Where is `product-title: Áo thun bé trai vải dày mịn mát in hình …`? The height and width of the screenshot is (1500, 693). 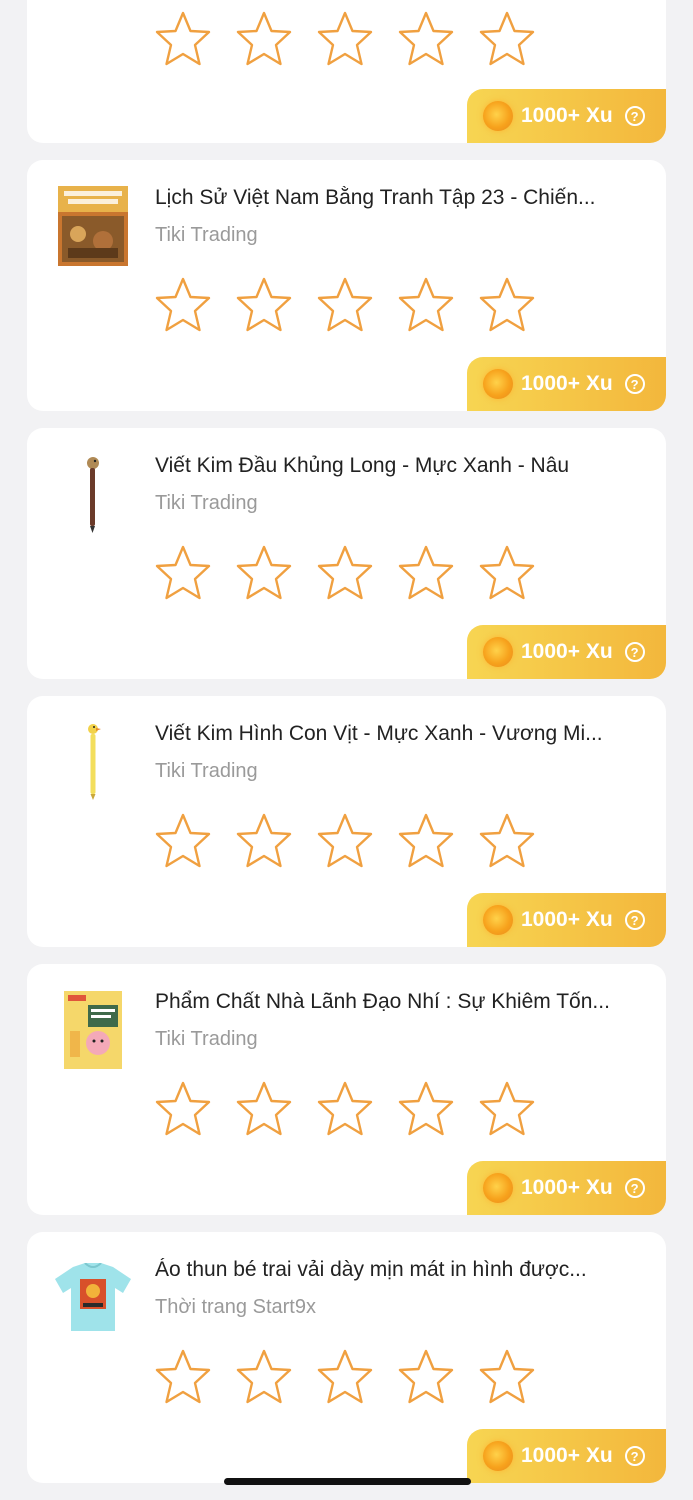 product-title: Áo thun bé trai vải dày mịn mát in hình … is located at coordinates (398, 1270).